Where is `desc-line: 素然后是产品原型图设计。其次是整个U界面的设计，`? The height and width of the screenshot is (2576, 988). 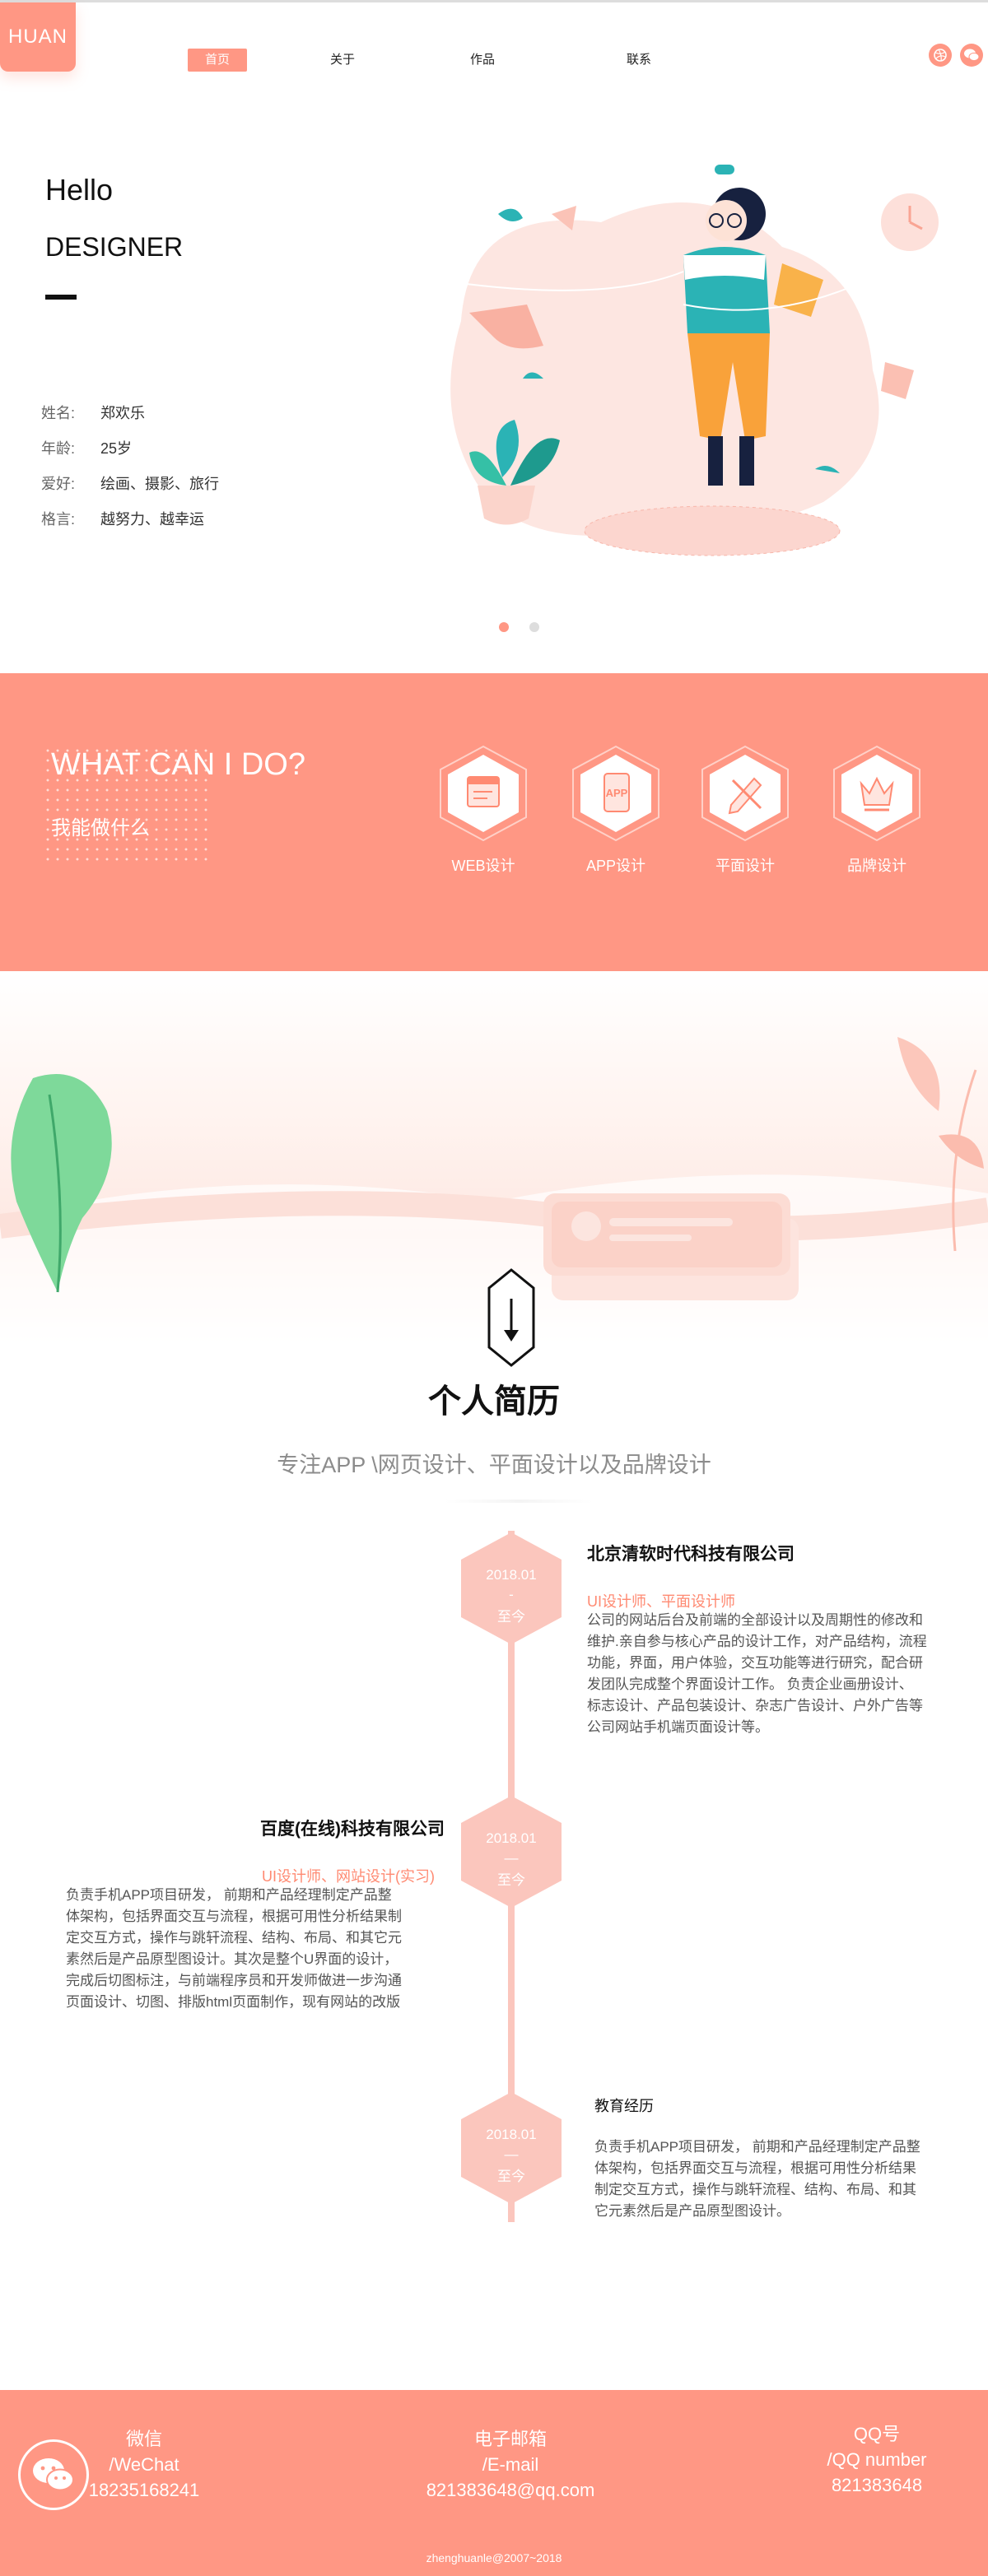 desc-line: 素然后是产品原型图设计。其次是整个U界面的设计， is located at coordinates (232, 1959).